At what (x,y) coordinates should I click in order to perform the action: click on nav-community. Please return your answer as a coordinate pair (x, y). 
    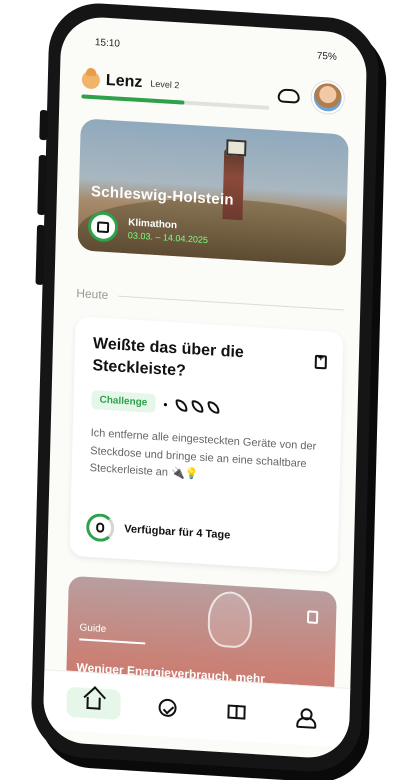
    Looking at the image, I should click on (305, 715).